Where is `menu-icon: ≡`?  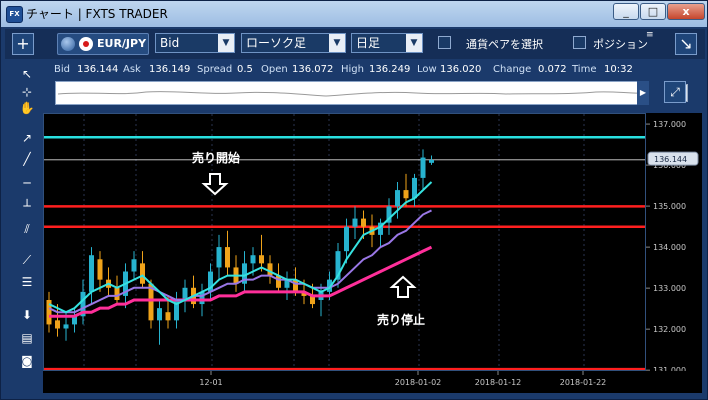
menu-icon: ≡ is located at coordinates (651, 42).